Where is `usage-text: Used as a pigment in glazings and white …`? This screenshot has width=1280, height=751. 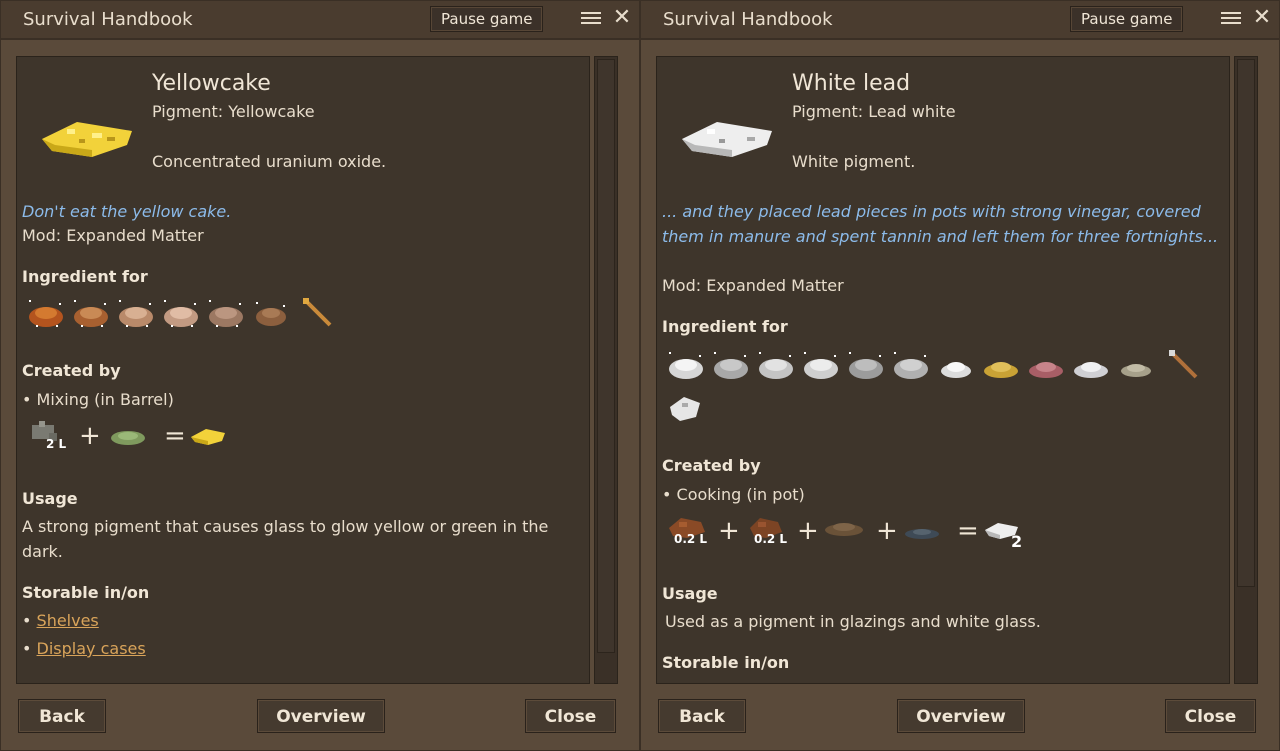 usage-text: Used as a pigment in glazings and white … is located at coordinates (853, 621).